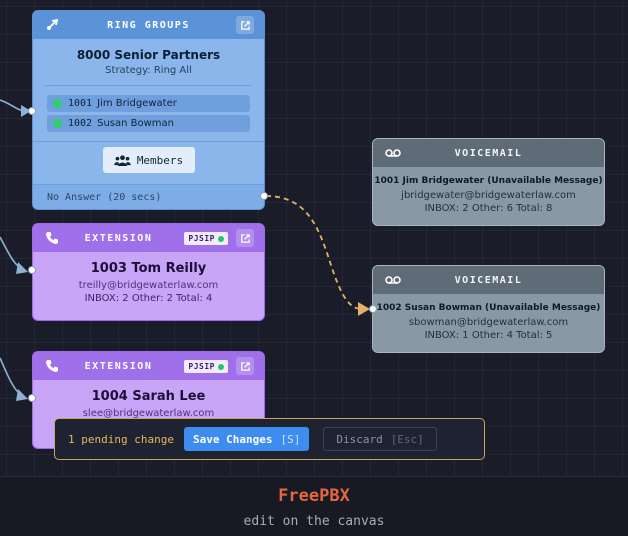 The image size is (628, 536). Describe the element at coordinates (148, 396) in the screenshot. I see `extension-name: 1004 Sarah Lee` at that location.